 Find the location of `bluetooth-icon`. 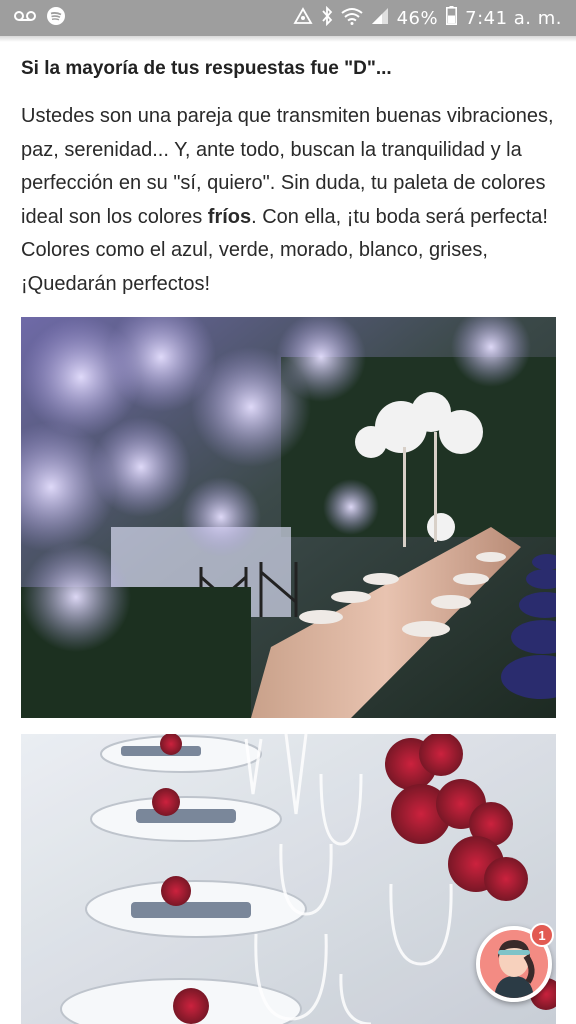

bluetooth-icon is located at coordinates (327, 18).